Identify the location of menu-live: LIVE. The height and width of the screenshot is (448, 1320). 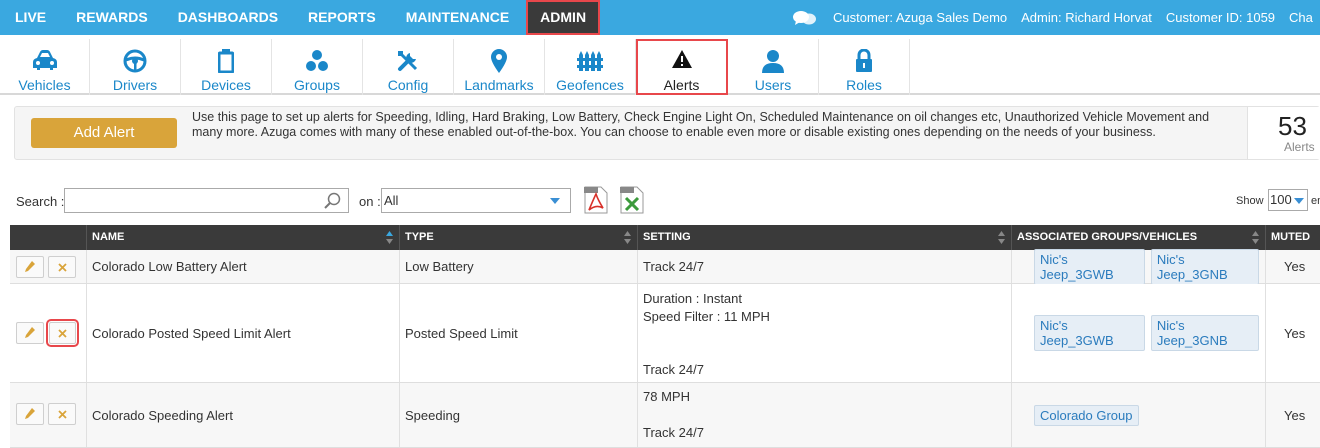
(30, 17).